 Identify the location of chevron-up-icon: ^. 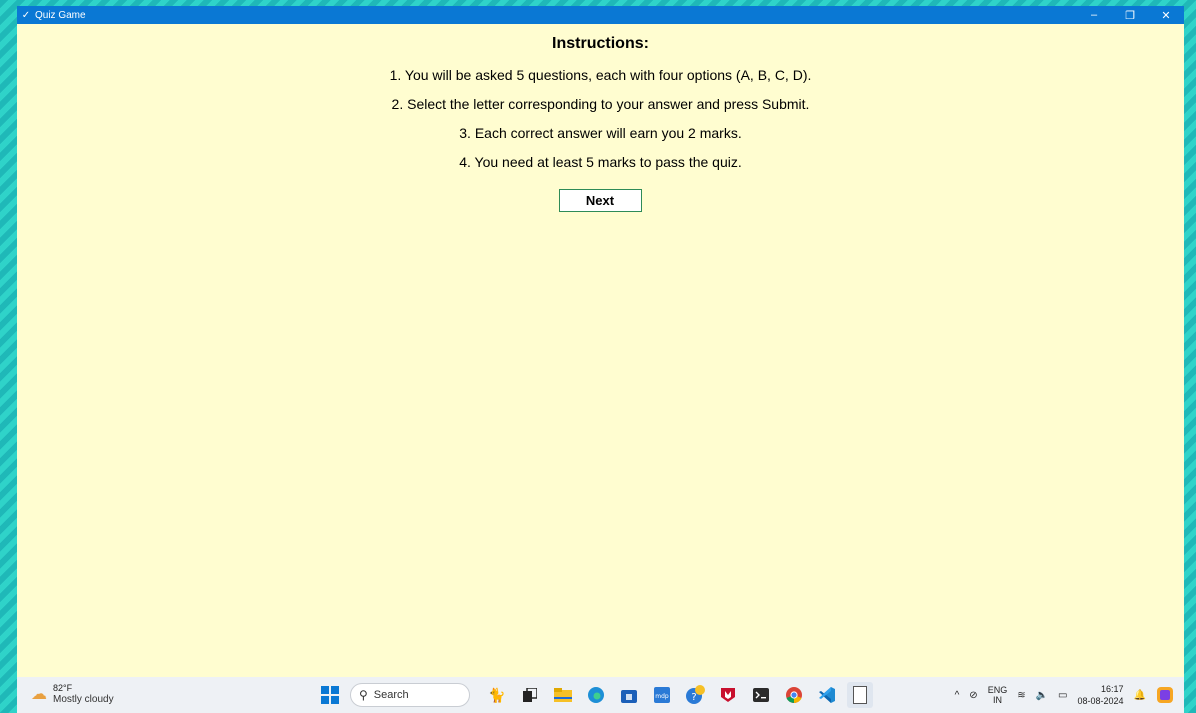
(957, 695).